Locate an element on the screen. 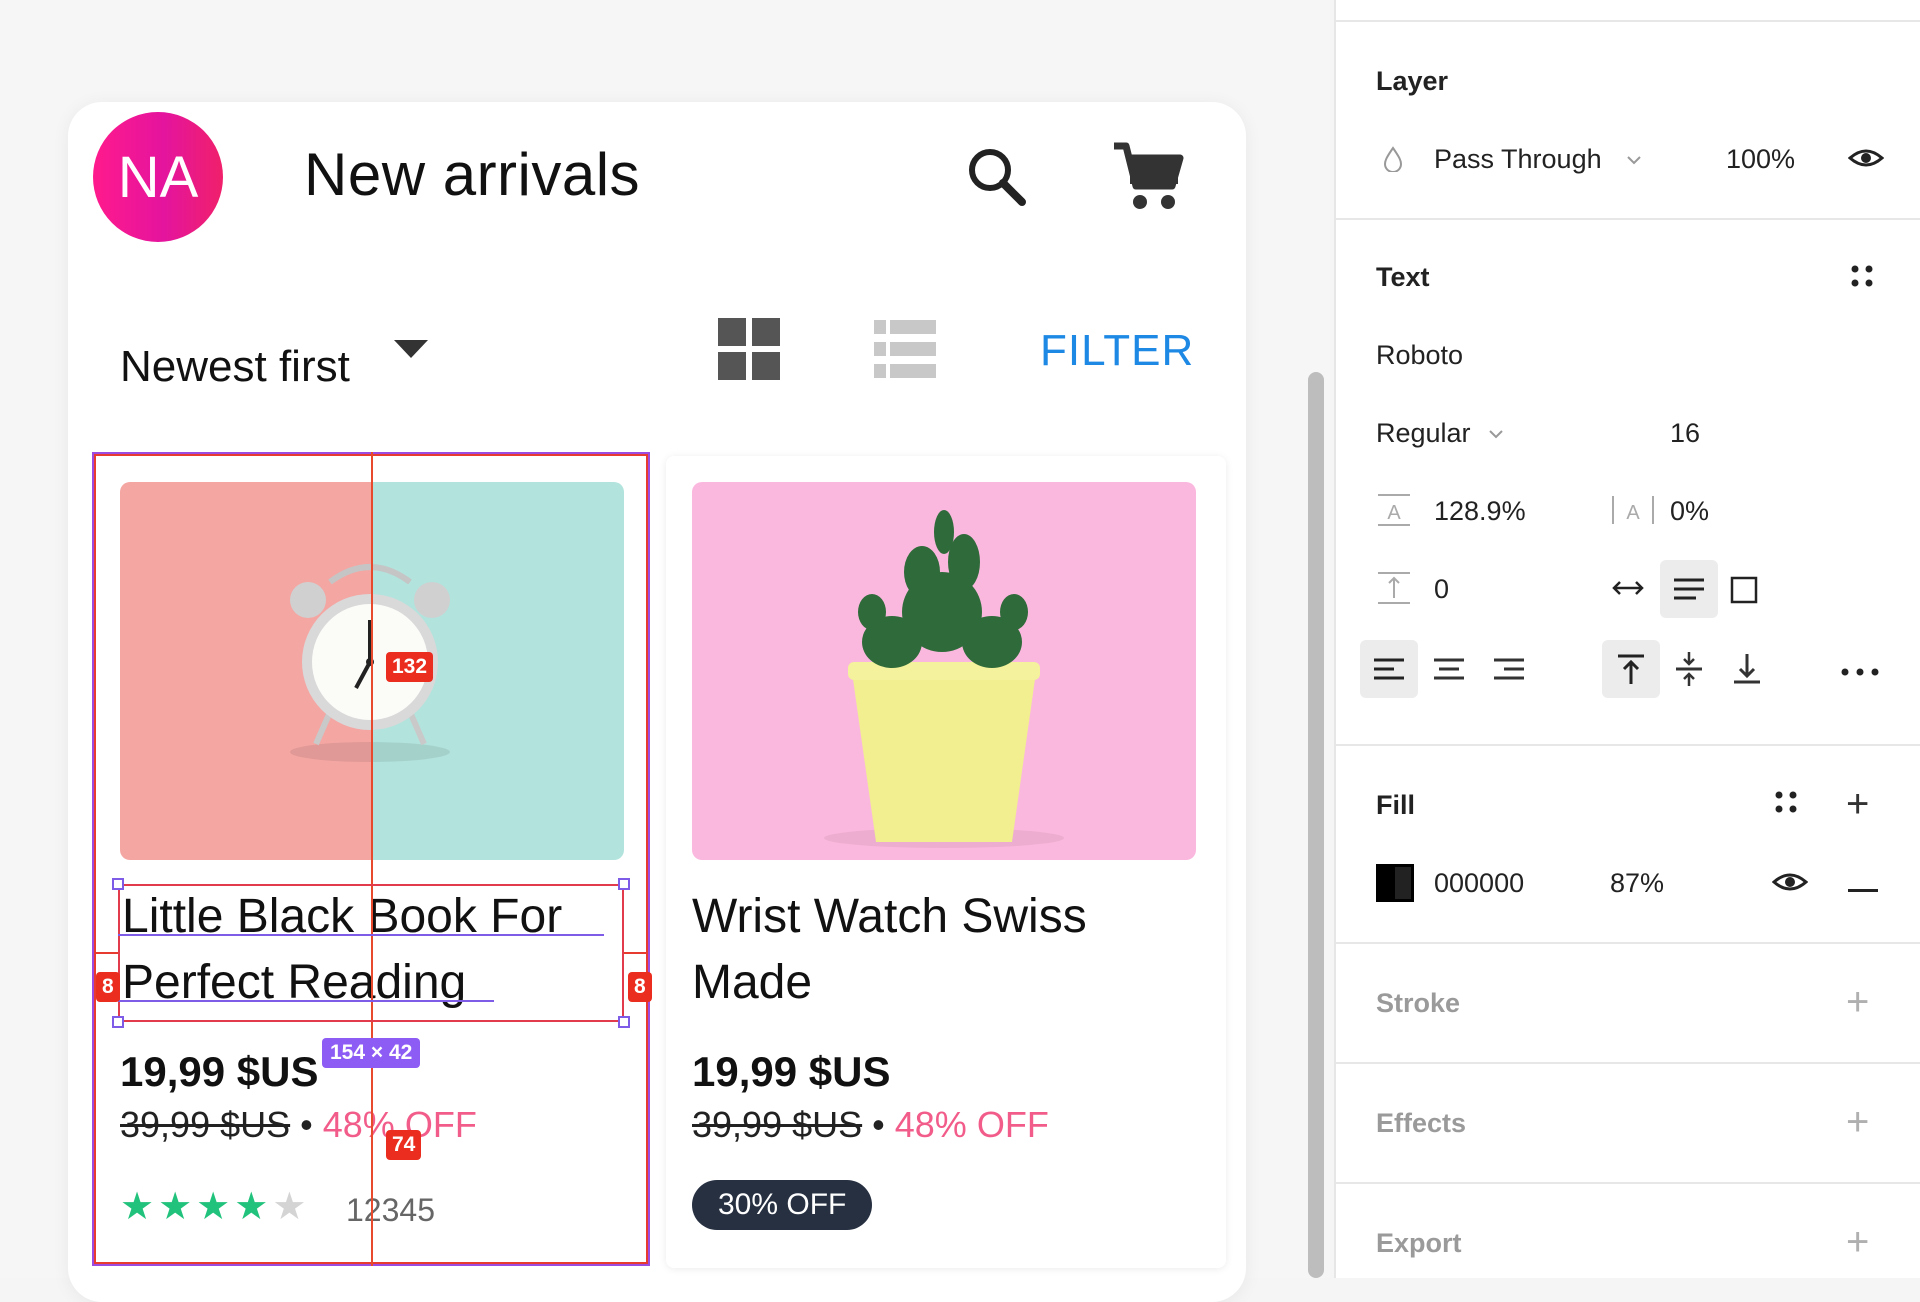 Image resolution: width=1920 pixels, height=1302 pixels. page-title: New arrivals is located at coordinates (472, 174).